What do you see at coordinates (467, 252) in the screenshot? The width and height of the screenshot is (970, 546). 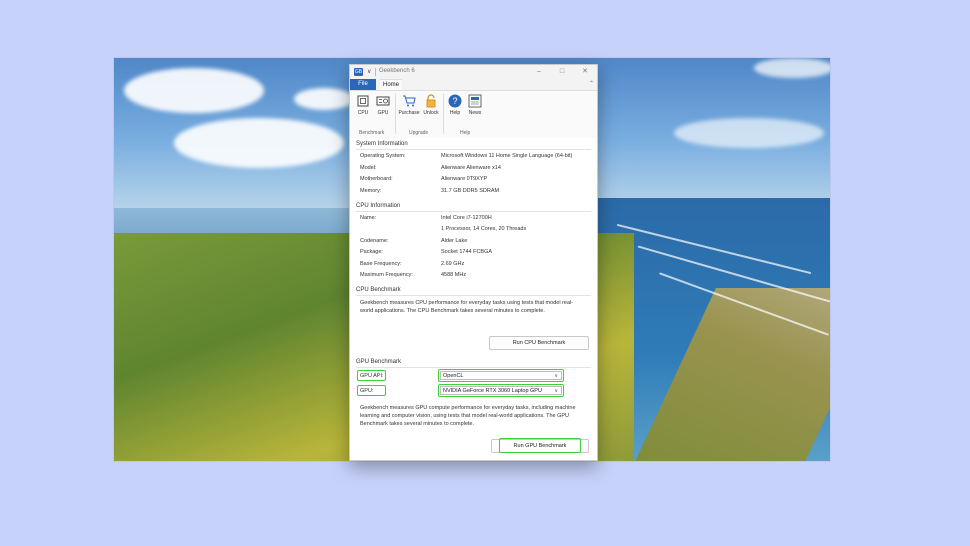 I see `value-package: Socket 1744 FCBGA` at bounding box center [467, 252].